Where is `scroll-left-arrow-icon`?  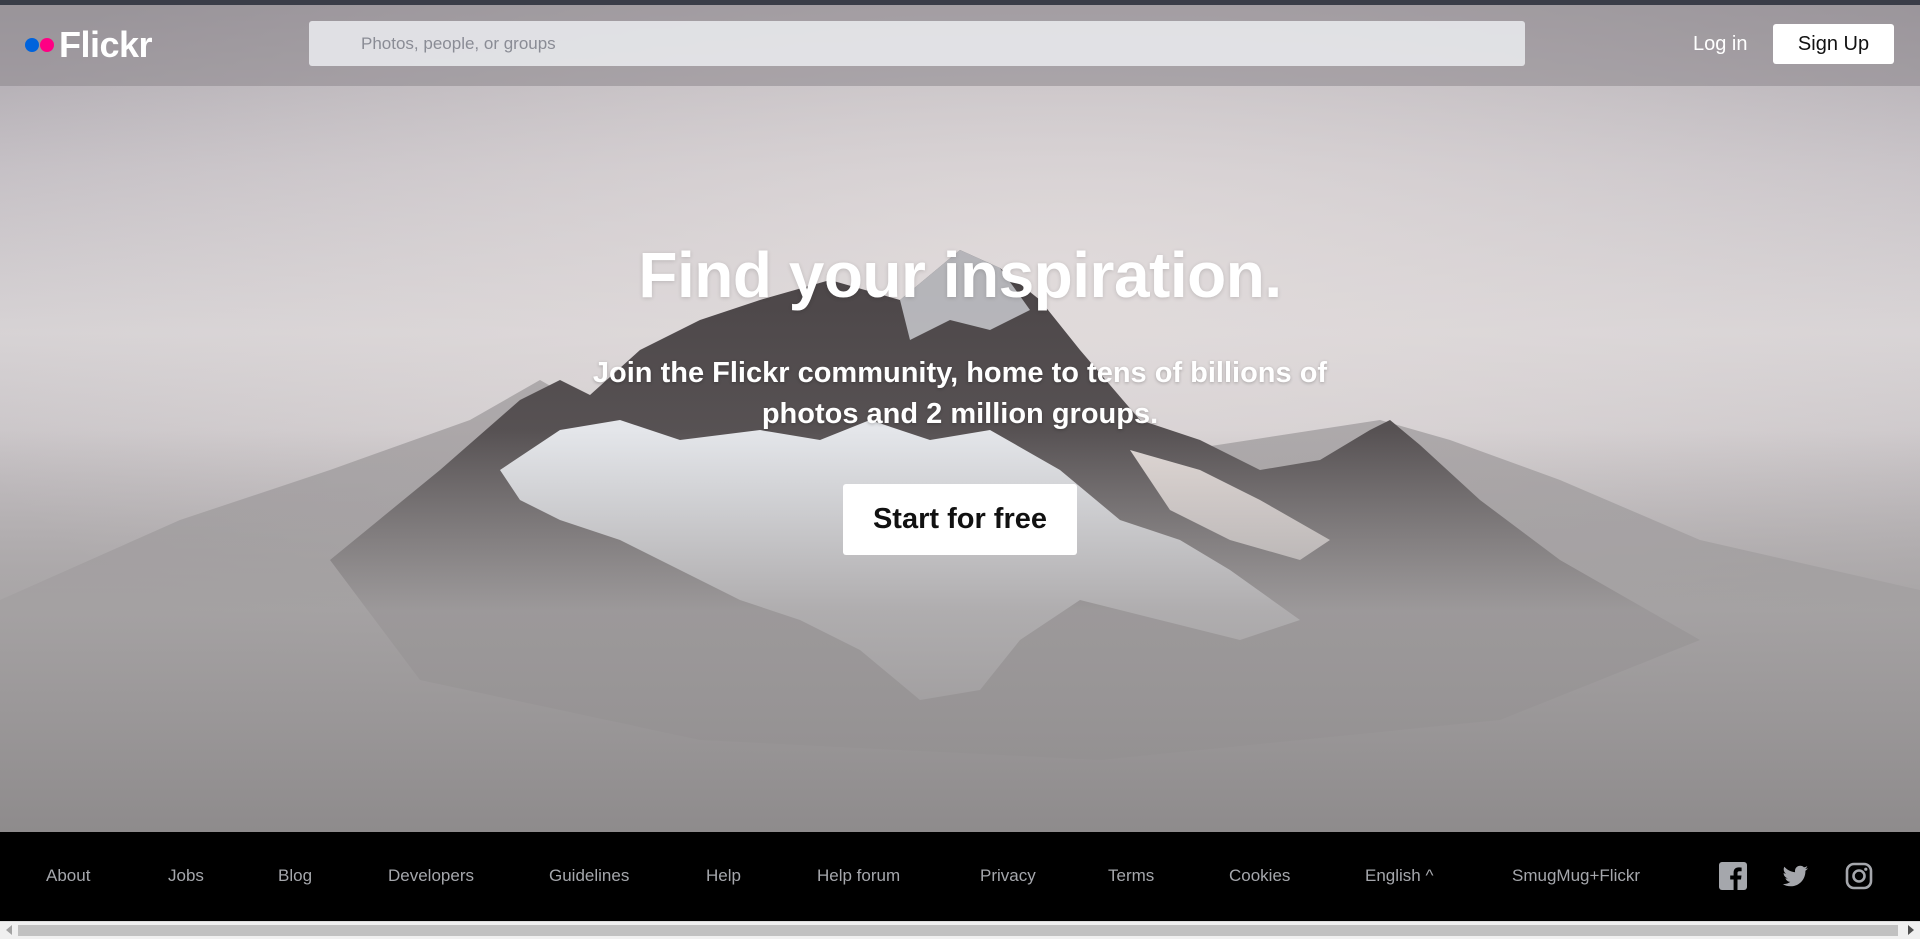 scroll-left-arrow-icon is located at coordinates (9, 930).